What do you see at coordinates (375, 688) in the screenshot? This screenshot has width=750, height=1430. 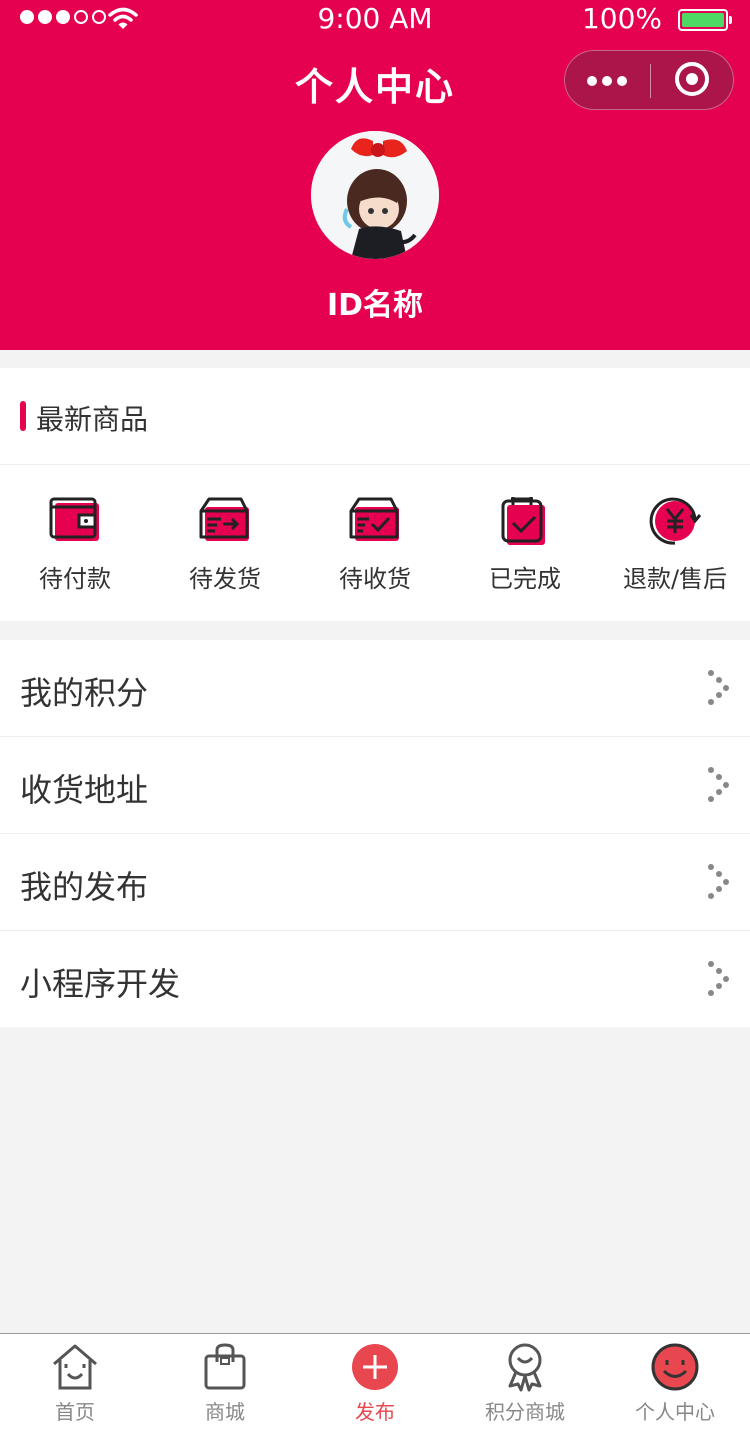 I see `menu-item-points: 我的积分` at bounding box center [375, 688].